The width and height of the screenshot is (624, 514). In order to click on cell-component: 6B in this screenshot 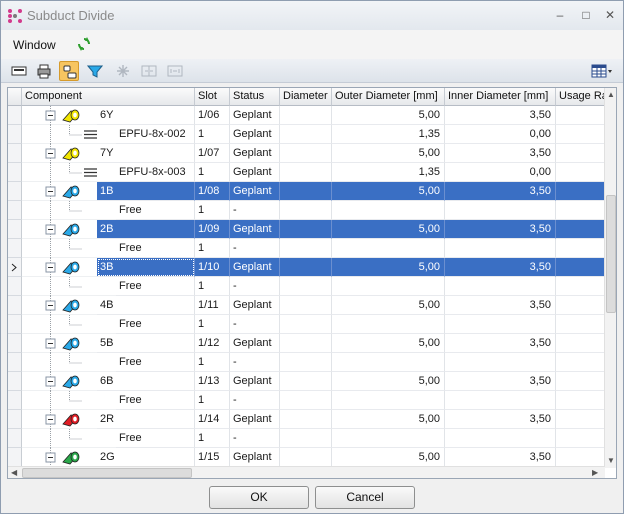, I will do `click(146, 381)`.